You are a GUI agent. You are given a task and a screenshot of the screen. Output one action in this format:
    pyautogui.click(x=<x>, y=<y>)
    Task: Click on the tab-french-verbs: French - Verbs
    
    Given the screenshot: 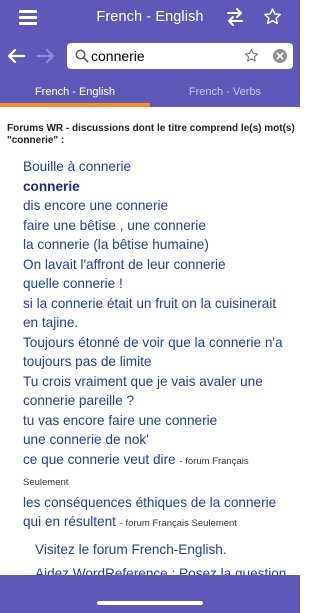 What is the action you would take?
    pyautogui.click(x=225, y=94)
    